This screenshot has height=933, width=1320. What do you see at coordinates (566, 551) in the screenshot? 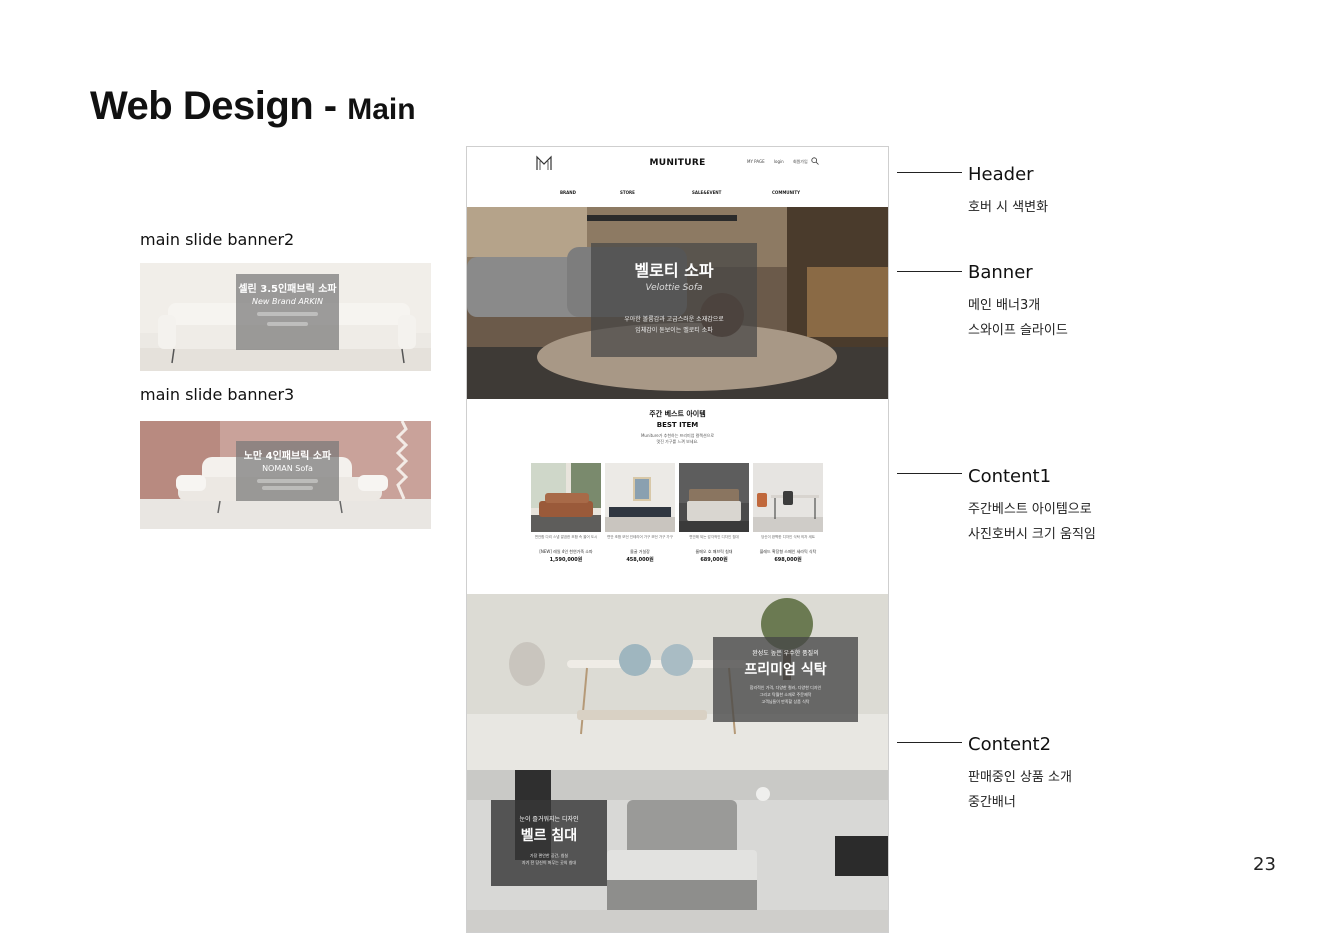
I see `best-item-1-name: [NEW] 레일 4인 천연가죽 소파` at bounding box center [566, 551].